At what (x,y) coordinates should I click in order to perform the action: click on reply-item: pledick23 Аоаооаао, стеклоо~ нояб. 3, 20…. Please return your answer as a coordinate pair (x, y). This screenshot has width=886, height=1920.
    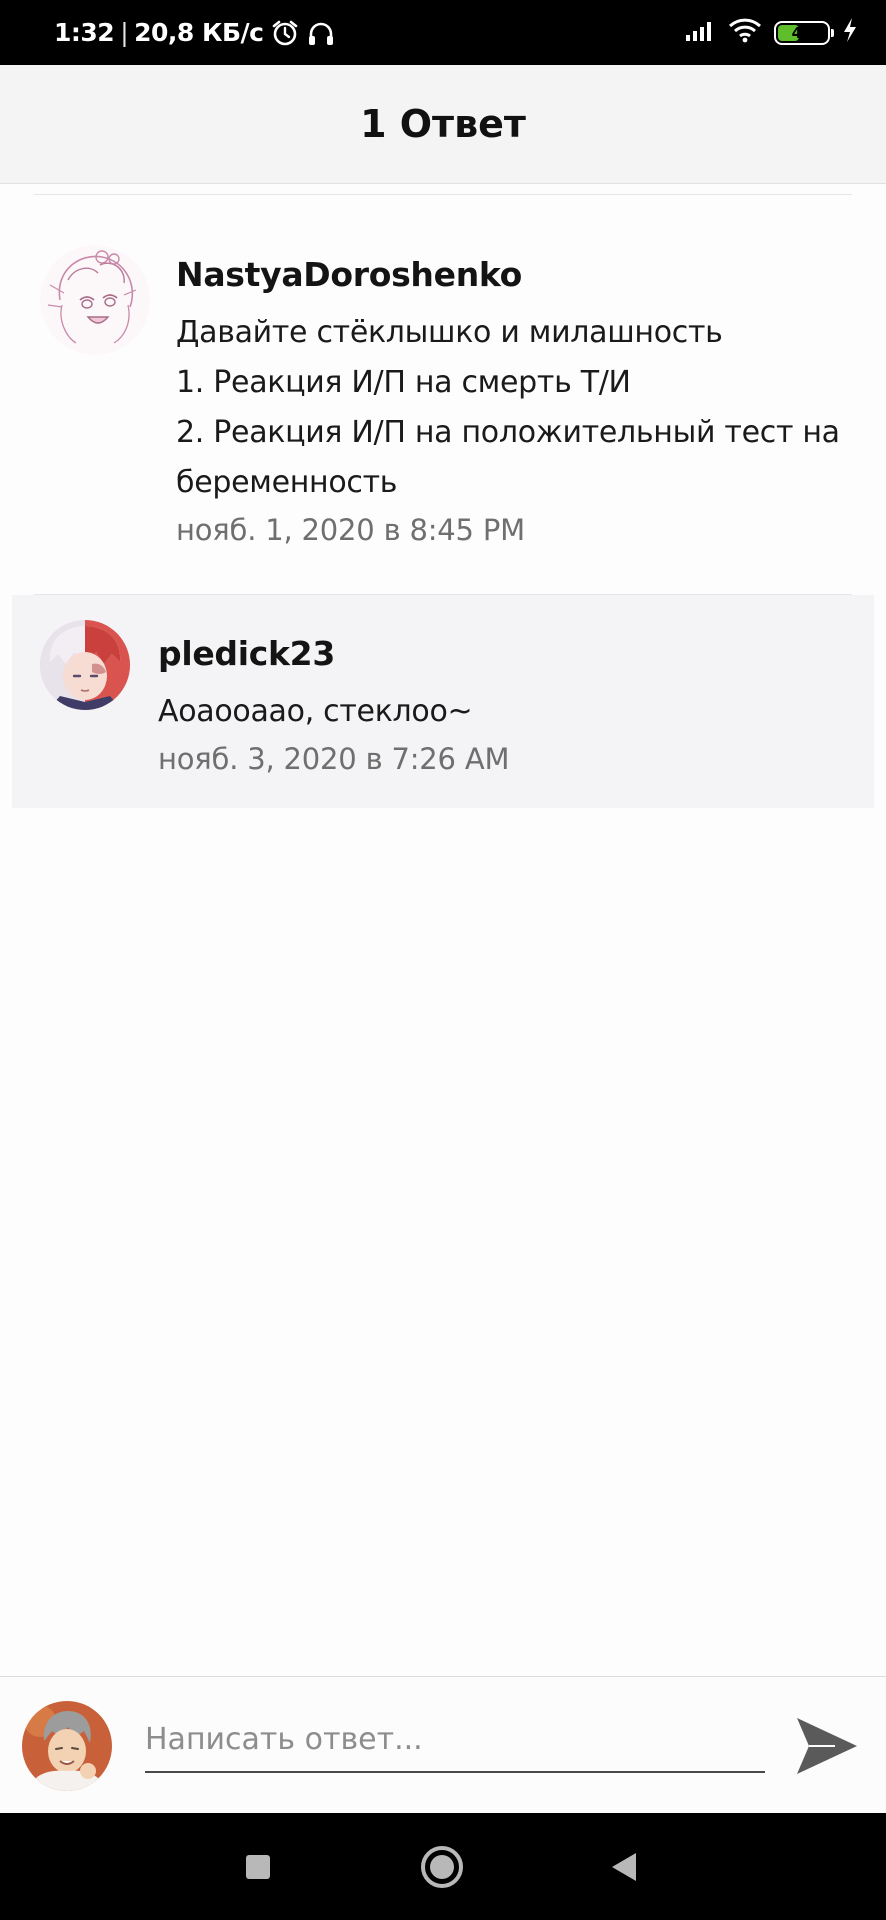
    Looking at the image, I should click on (443, 701).